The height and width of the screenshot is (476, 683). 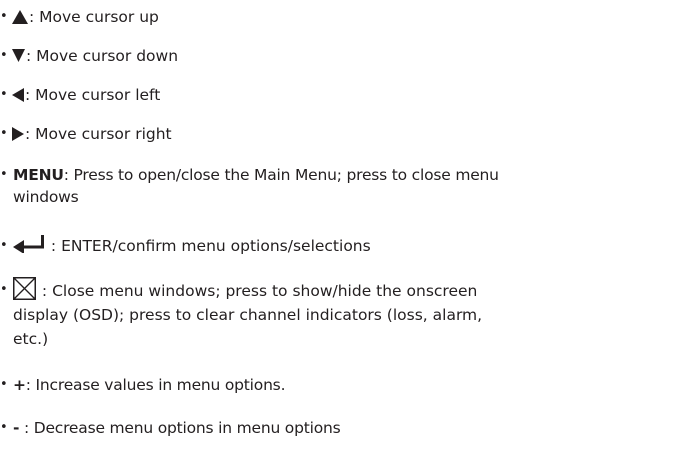 I want to click on item-text: : Increase values in menu options., so click(x=155, y=385).